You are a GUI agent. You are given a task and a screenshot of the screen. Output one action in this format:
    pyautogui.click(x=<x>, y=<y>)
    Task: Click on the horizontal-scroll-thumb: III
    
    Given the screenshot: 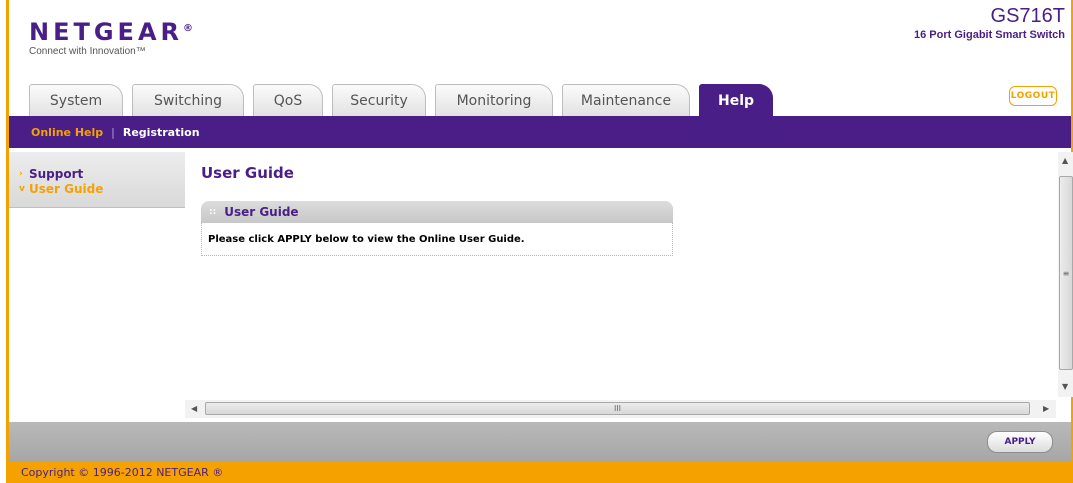 What is the action you would take?
    pyautogui.click(x=617, y=408)
    